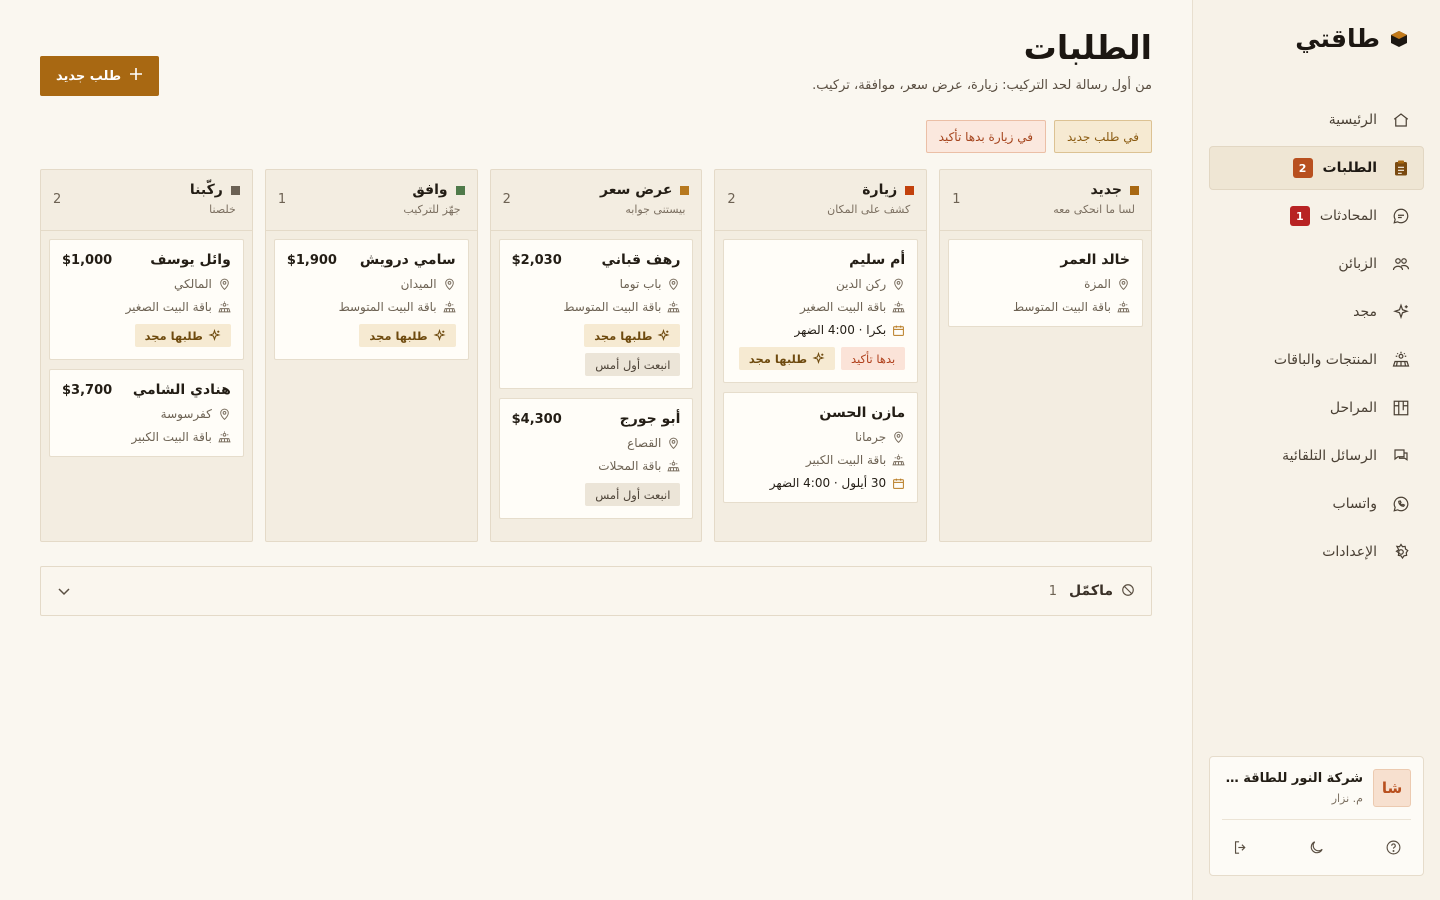 The width and height of the screenshot is (1440, 900). What do you see at coordinates (1293, 778) in the screenshot?
I see `company-name: شركة النور للطاقة الشمسية` at bounding box center [1293, 778].